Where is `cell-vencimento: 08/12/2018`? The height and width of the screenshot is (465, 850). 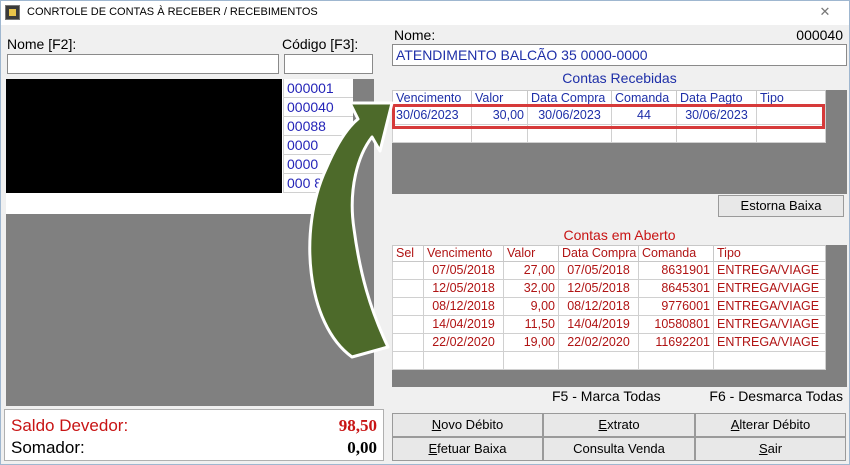
cell-vencimento: 08/12/2018 is located at coordinates (463, 306).